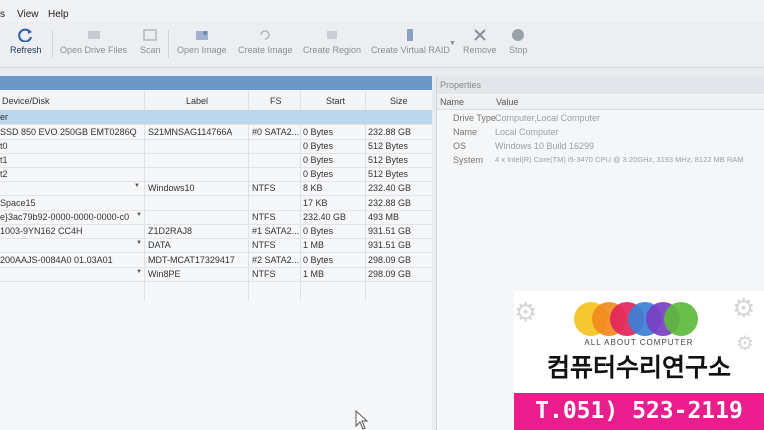 This screenshot has height=430, width=764. Describe the element at coordinates (265, 41) in the screenshot. I see `create-image-button: Create Image` at that location.